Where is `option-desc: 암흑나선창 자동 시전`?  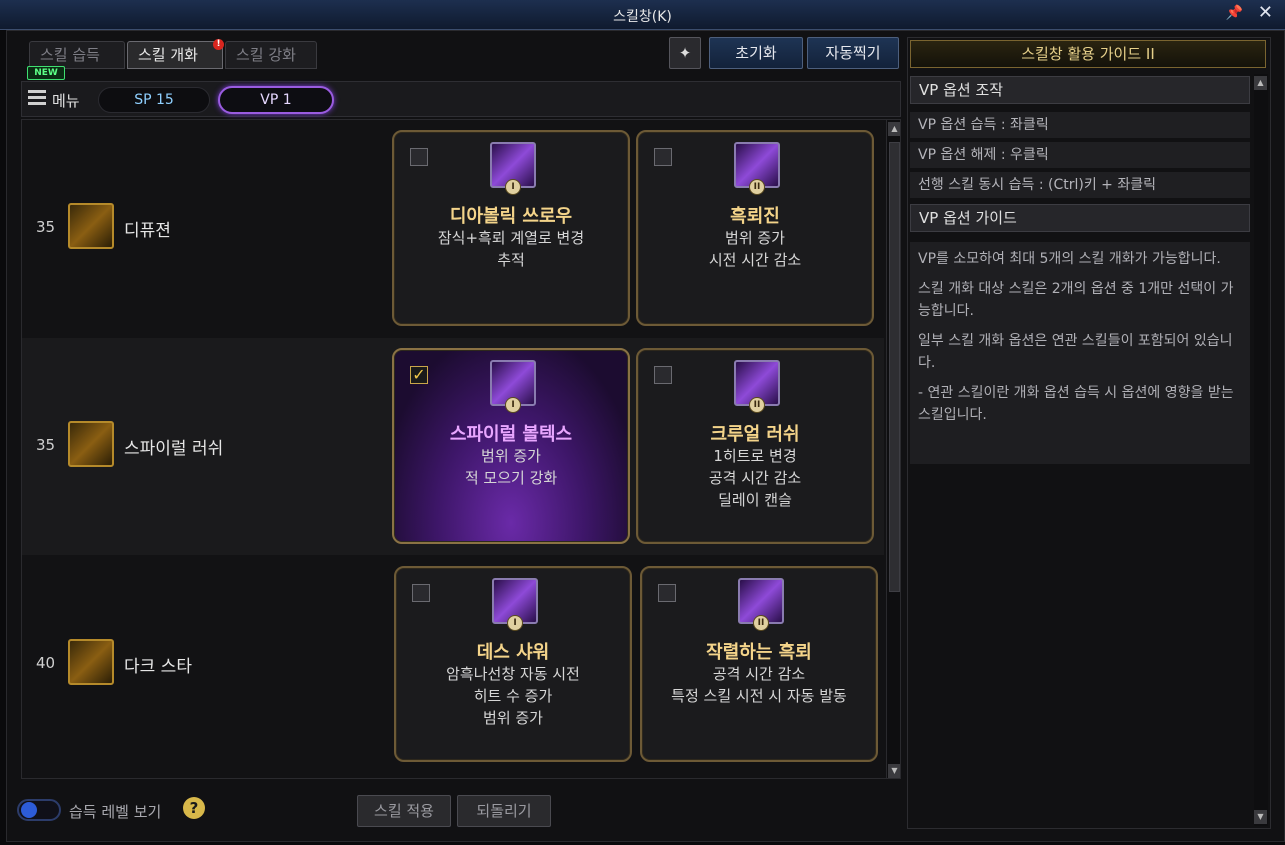
option-desc: 암흑나선창 자동 시전 is located at coordinates (513, 674).